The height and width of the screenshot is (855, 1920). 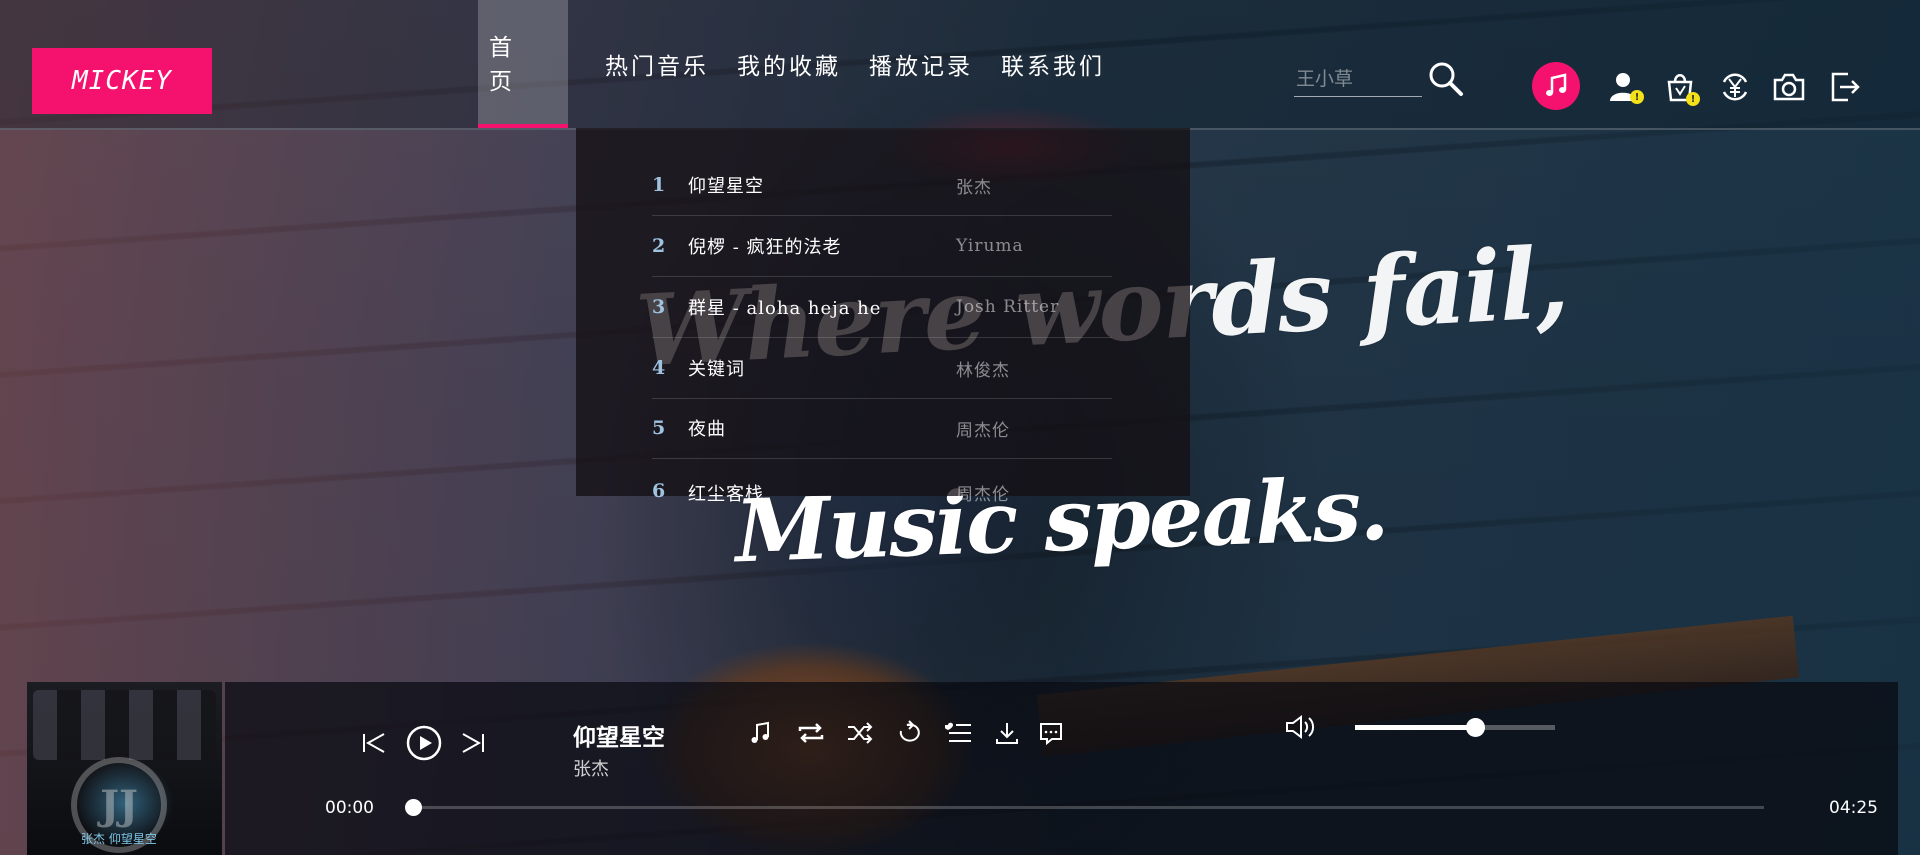 What do you see at coordinates (591, 769) in the screenshot?
I see `now-playing-artist: 张杰` at bounding box center [591, 769].